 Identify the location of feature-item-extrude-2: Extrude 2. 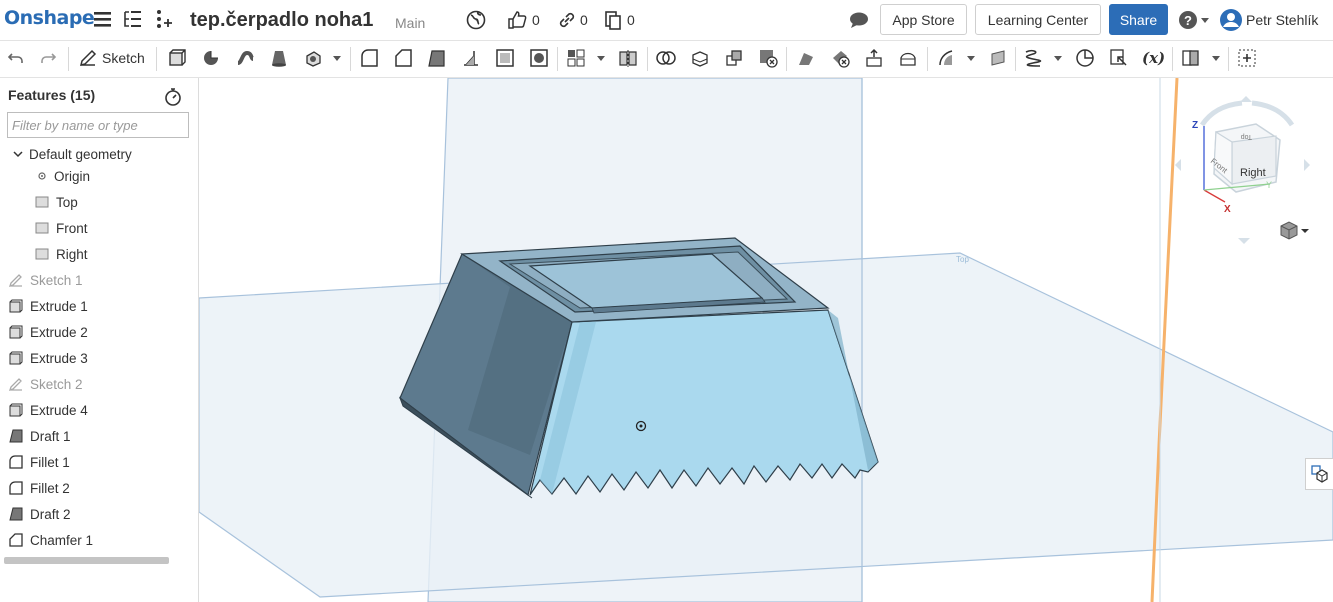
(48, 332).